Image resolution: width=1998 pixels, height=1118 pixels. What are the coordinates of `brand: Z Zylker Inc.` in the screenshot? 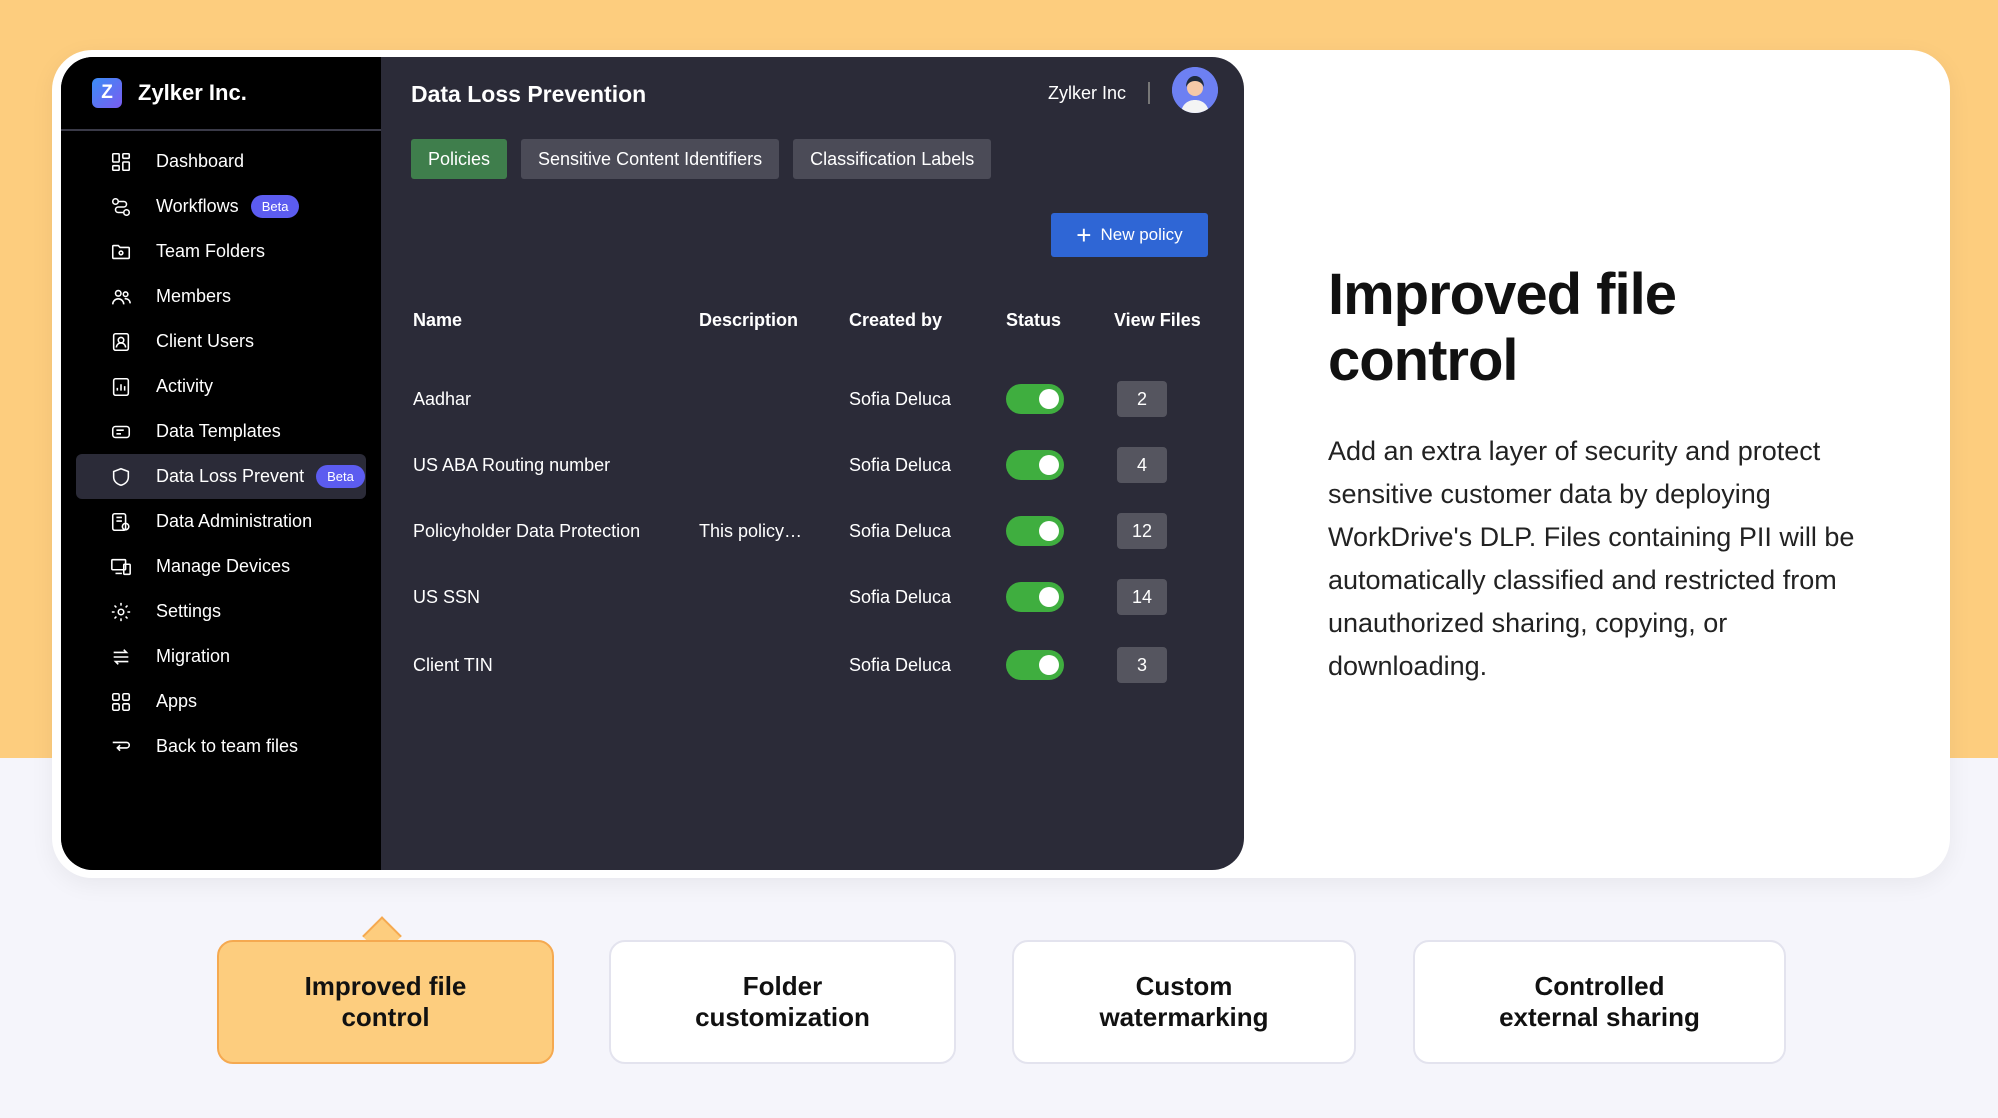 It's located at (221, 94).